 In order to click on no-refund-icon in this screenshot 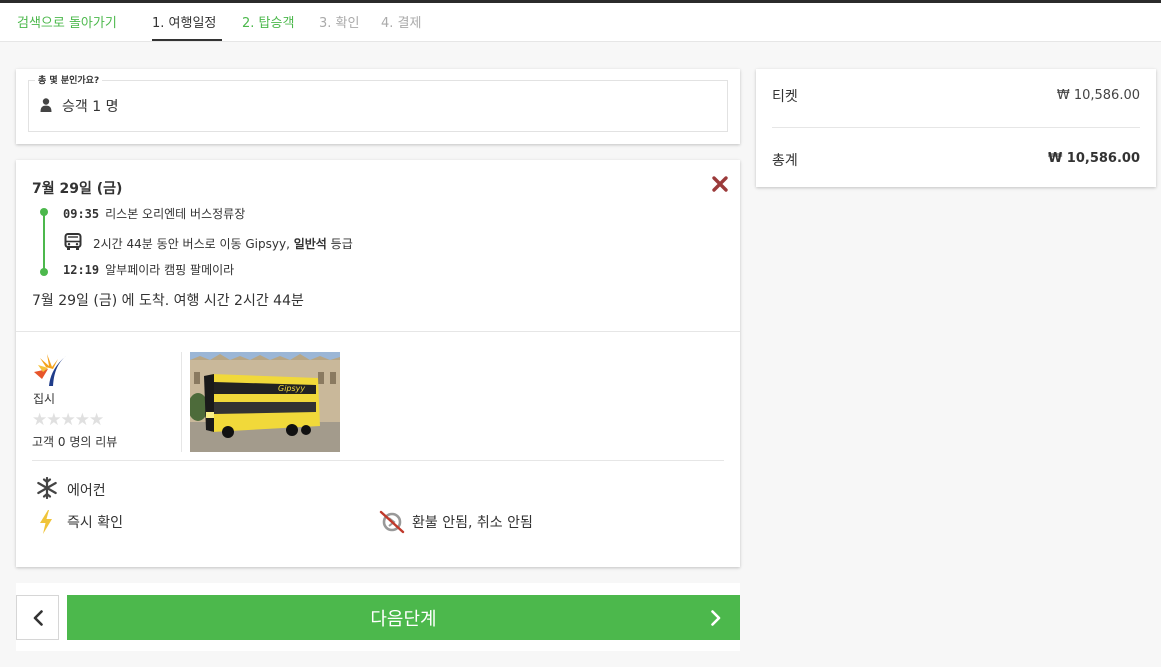, I will do `click(392, 522)`.